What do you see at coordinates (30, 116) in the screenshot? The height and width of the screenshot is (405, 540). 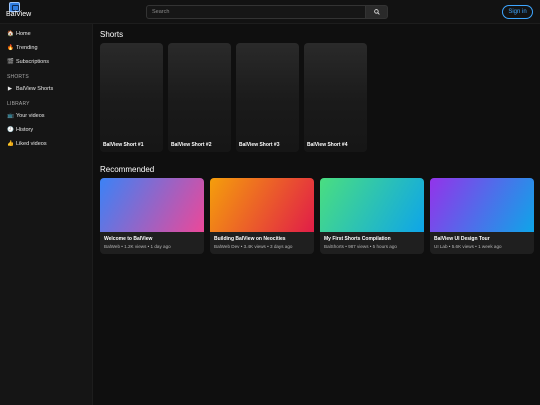 I see `sidebar-item-label: Your videos` at bounding box center [30, 116].